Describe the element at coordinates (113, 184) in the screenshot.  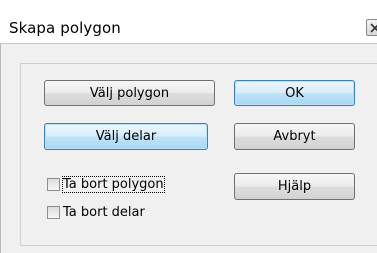
I see `remove-polygon-label: Ta bort polygon` at that location.